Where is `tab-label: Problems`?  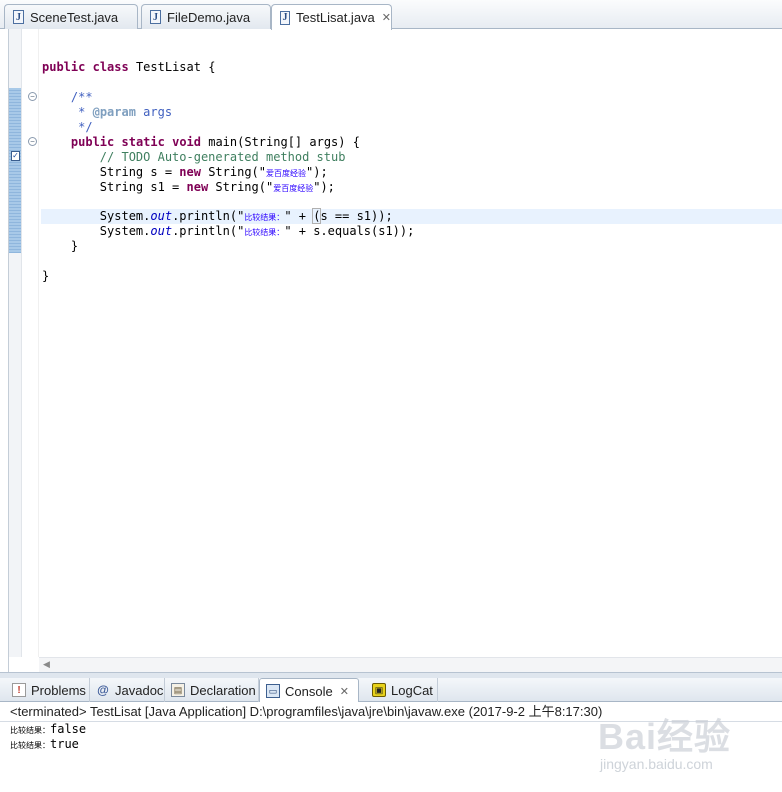
tab-label: Problems is located at coordinates (58, 690).